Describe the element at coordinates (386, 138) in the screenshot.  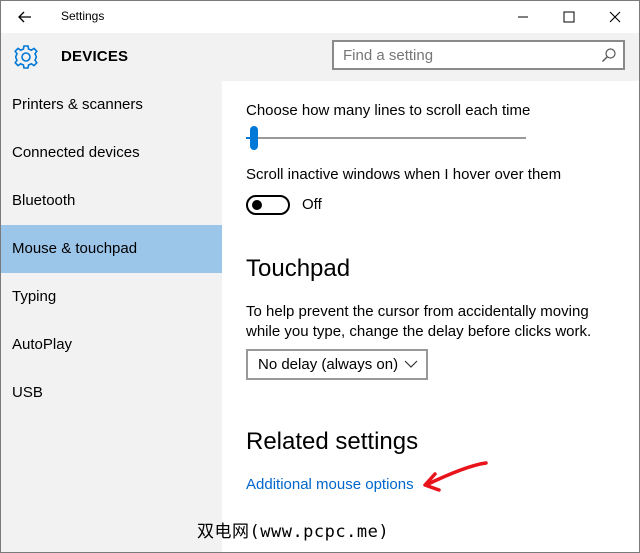
I see `scroll-lines-slider` at that location.